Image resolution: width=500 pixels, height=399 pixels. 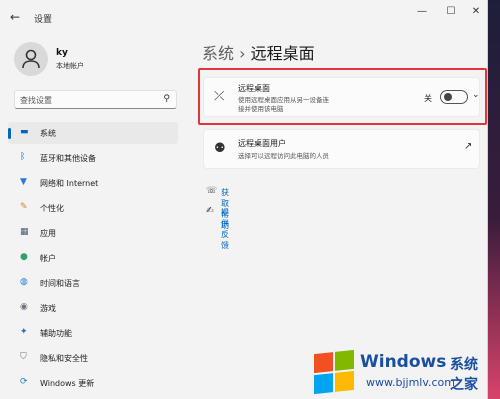 What do you see at coordinates (62, 53) in the screenshot?
I see `user-name: ky` at bounding box center [62, 53].